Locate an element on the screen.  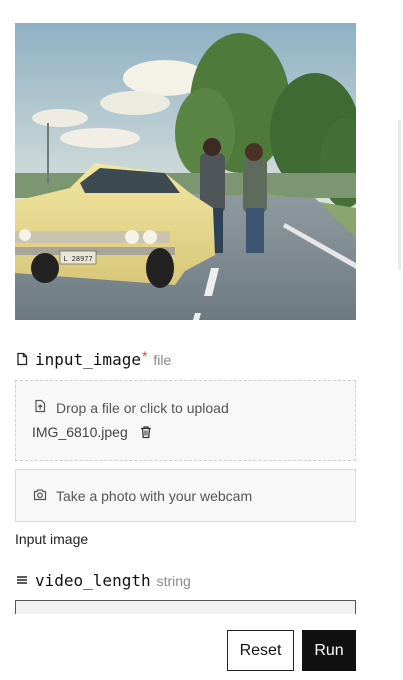
uploaded-file: IMG_6810.jpeg is located at coordinates (92, 432).